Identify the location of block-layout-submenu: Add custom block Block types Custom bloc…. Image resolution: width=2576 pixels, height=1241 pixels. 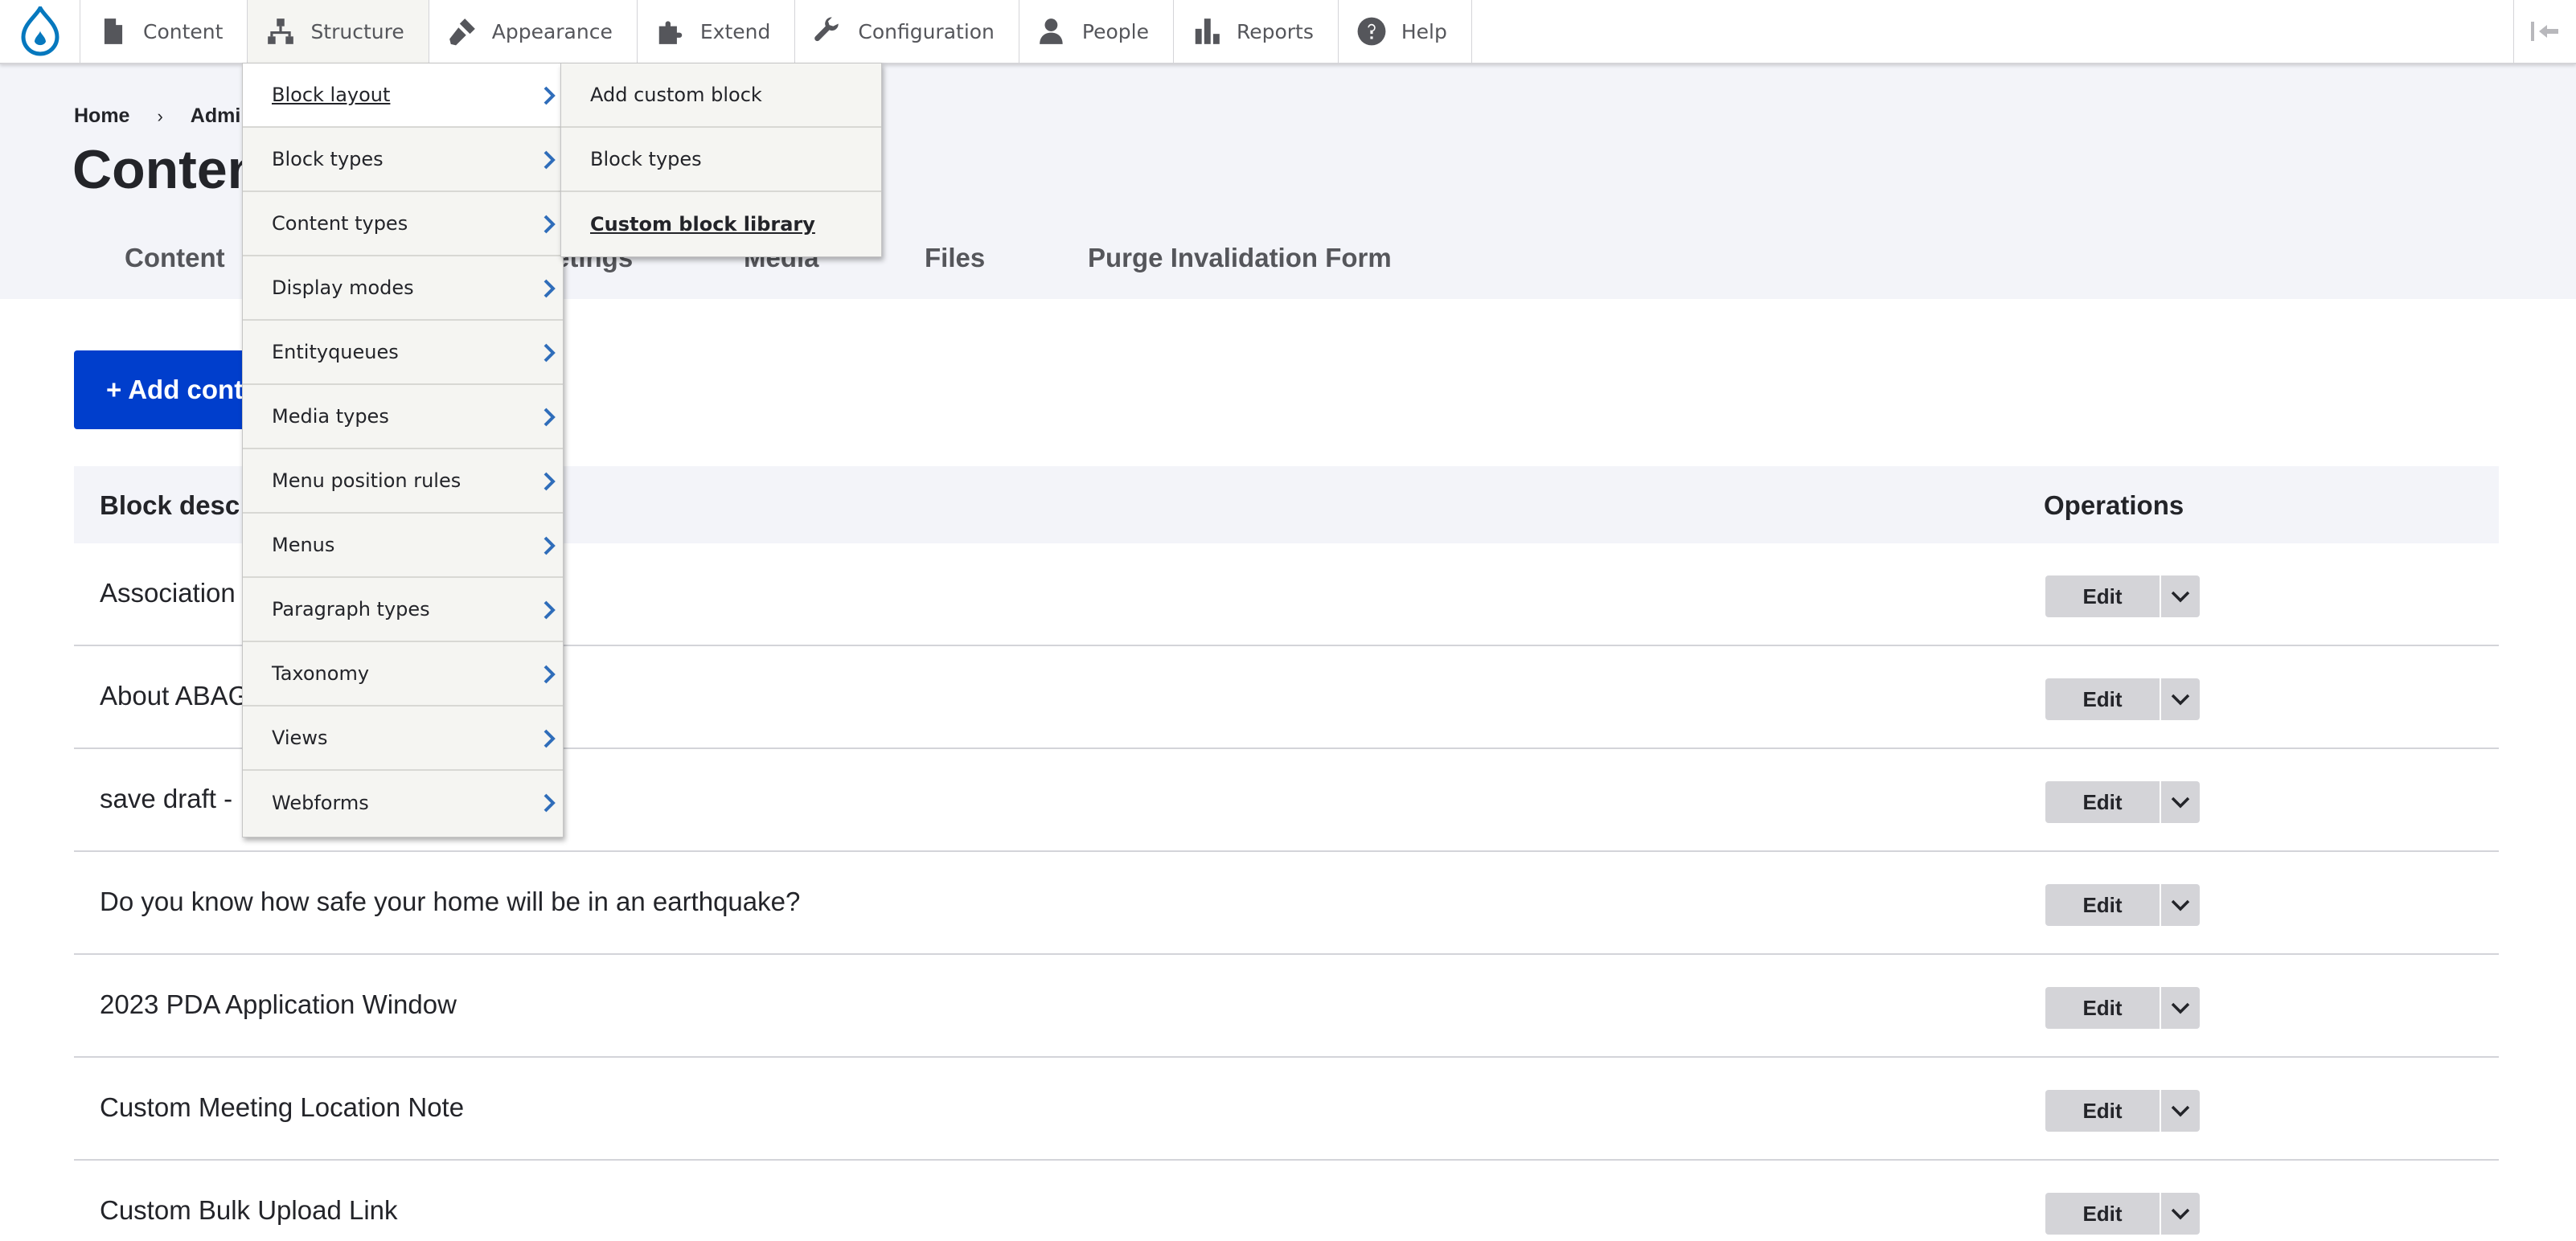
(721, 160).